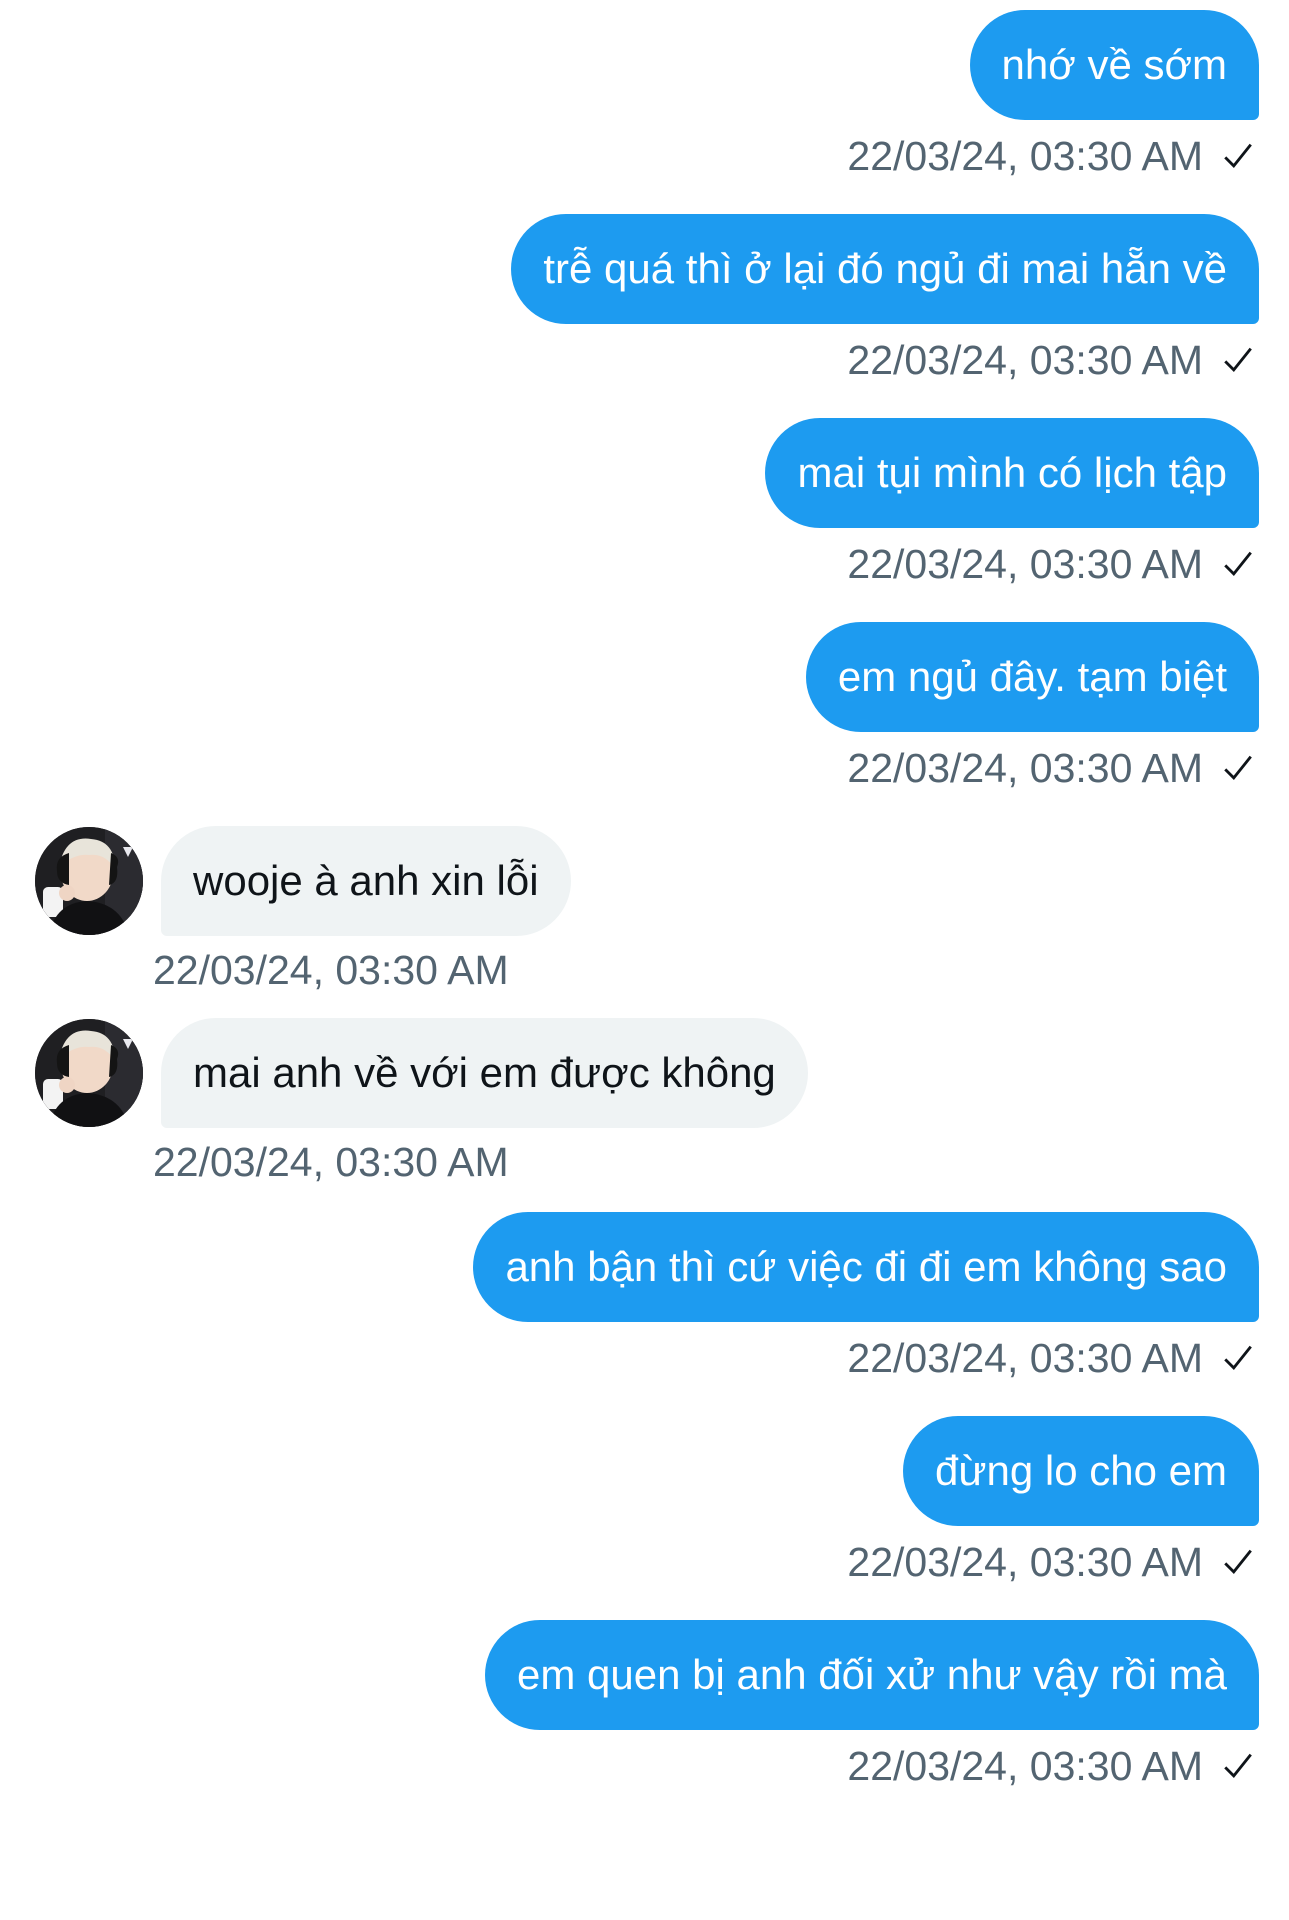 The width and height of the screenshot is (1289, 1920). What do you see at coordinates (484, 1073) in the screenshot?
I see `message-bubble: mai anh về với em được không` at bounding box center [484, 1073].